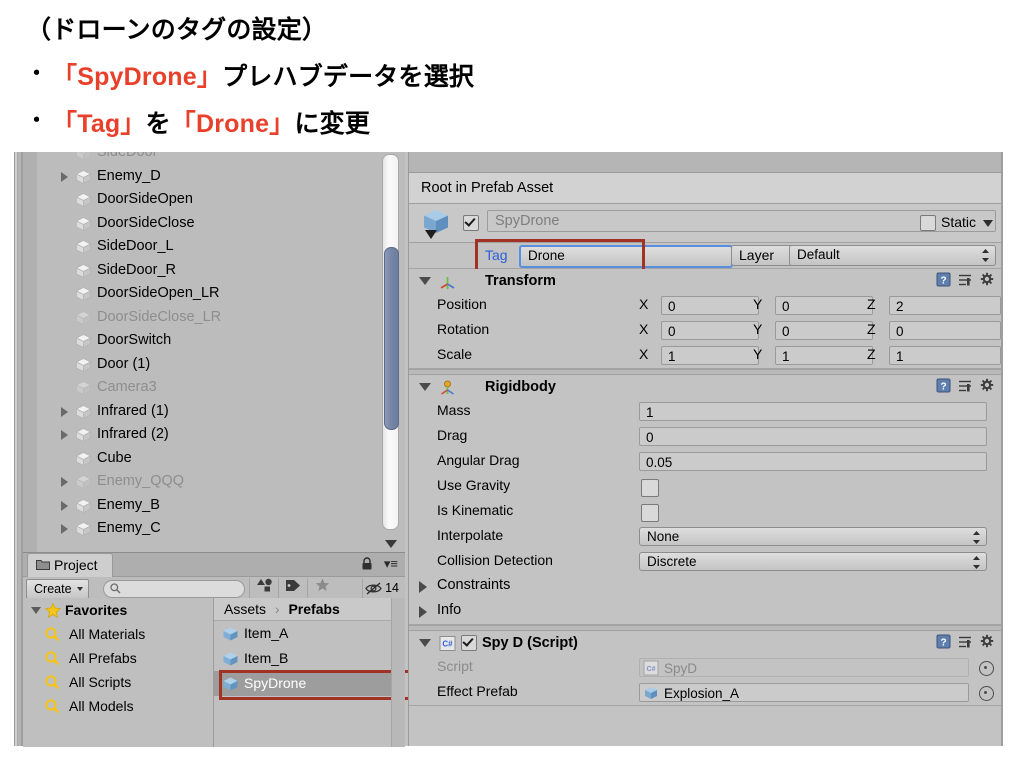 This screenshot has width=1024, height=768. I want to click on transform-rotation-x-input: 0, so click(710, 330).